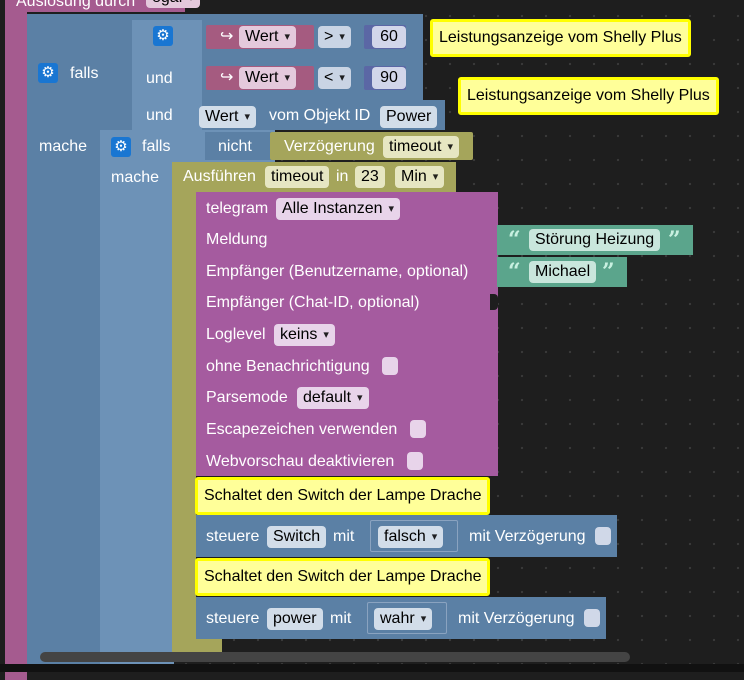 Image resolution: width=744 pixels, height=680 pixels. What do you see at coordinates (342, 176) in the screenshot?
I see `in-label: in` at bounding box center [342, 176].